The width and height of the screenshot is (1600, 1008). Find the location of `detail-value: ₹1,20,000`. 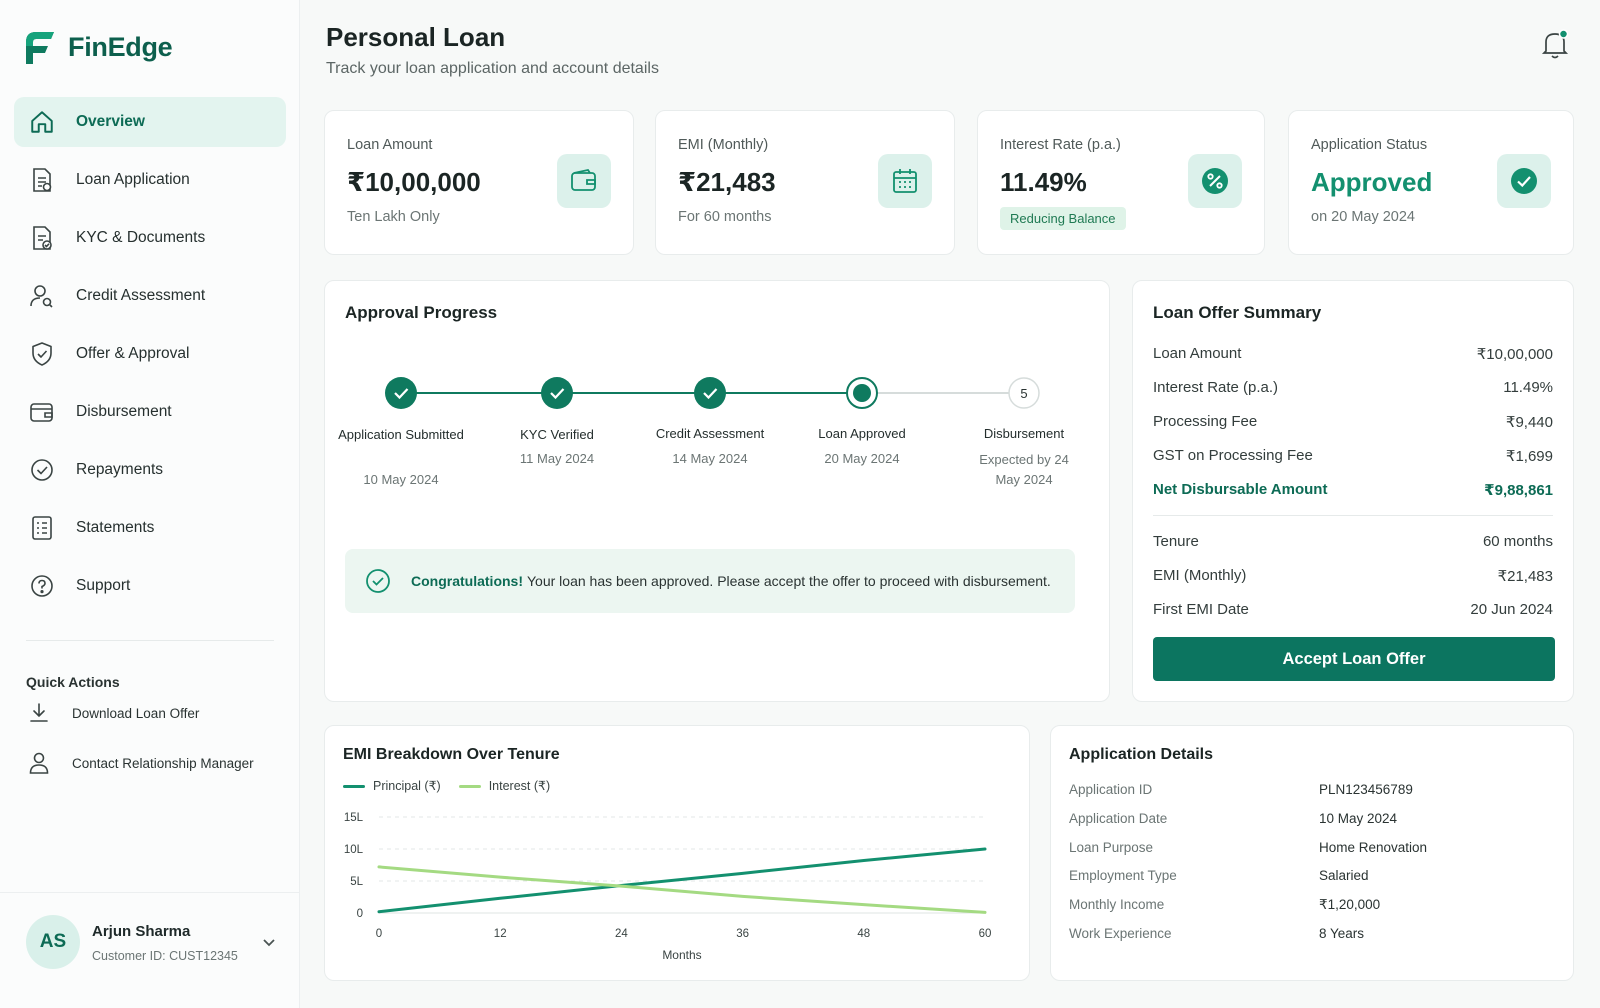

detail-value: ₹1,20,000 is located at coordinates (1350, 904).